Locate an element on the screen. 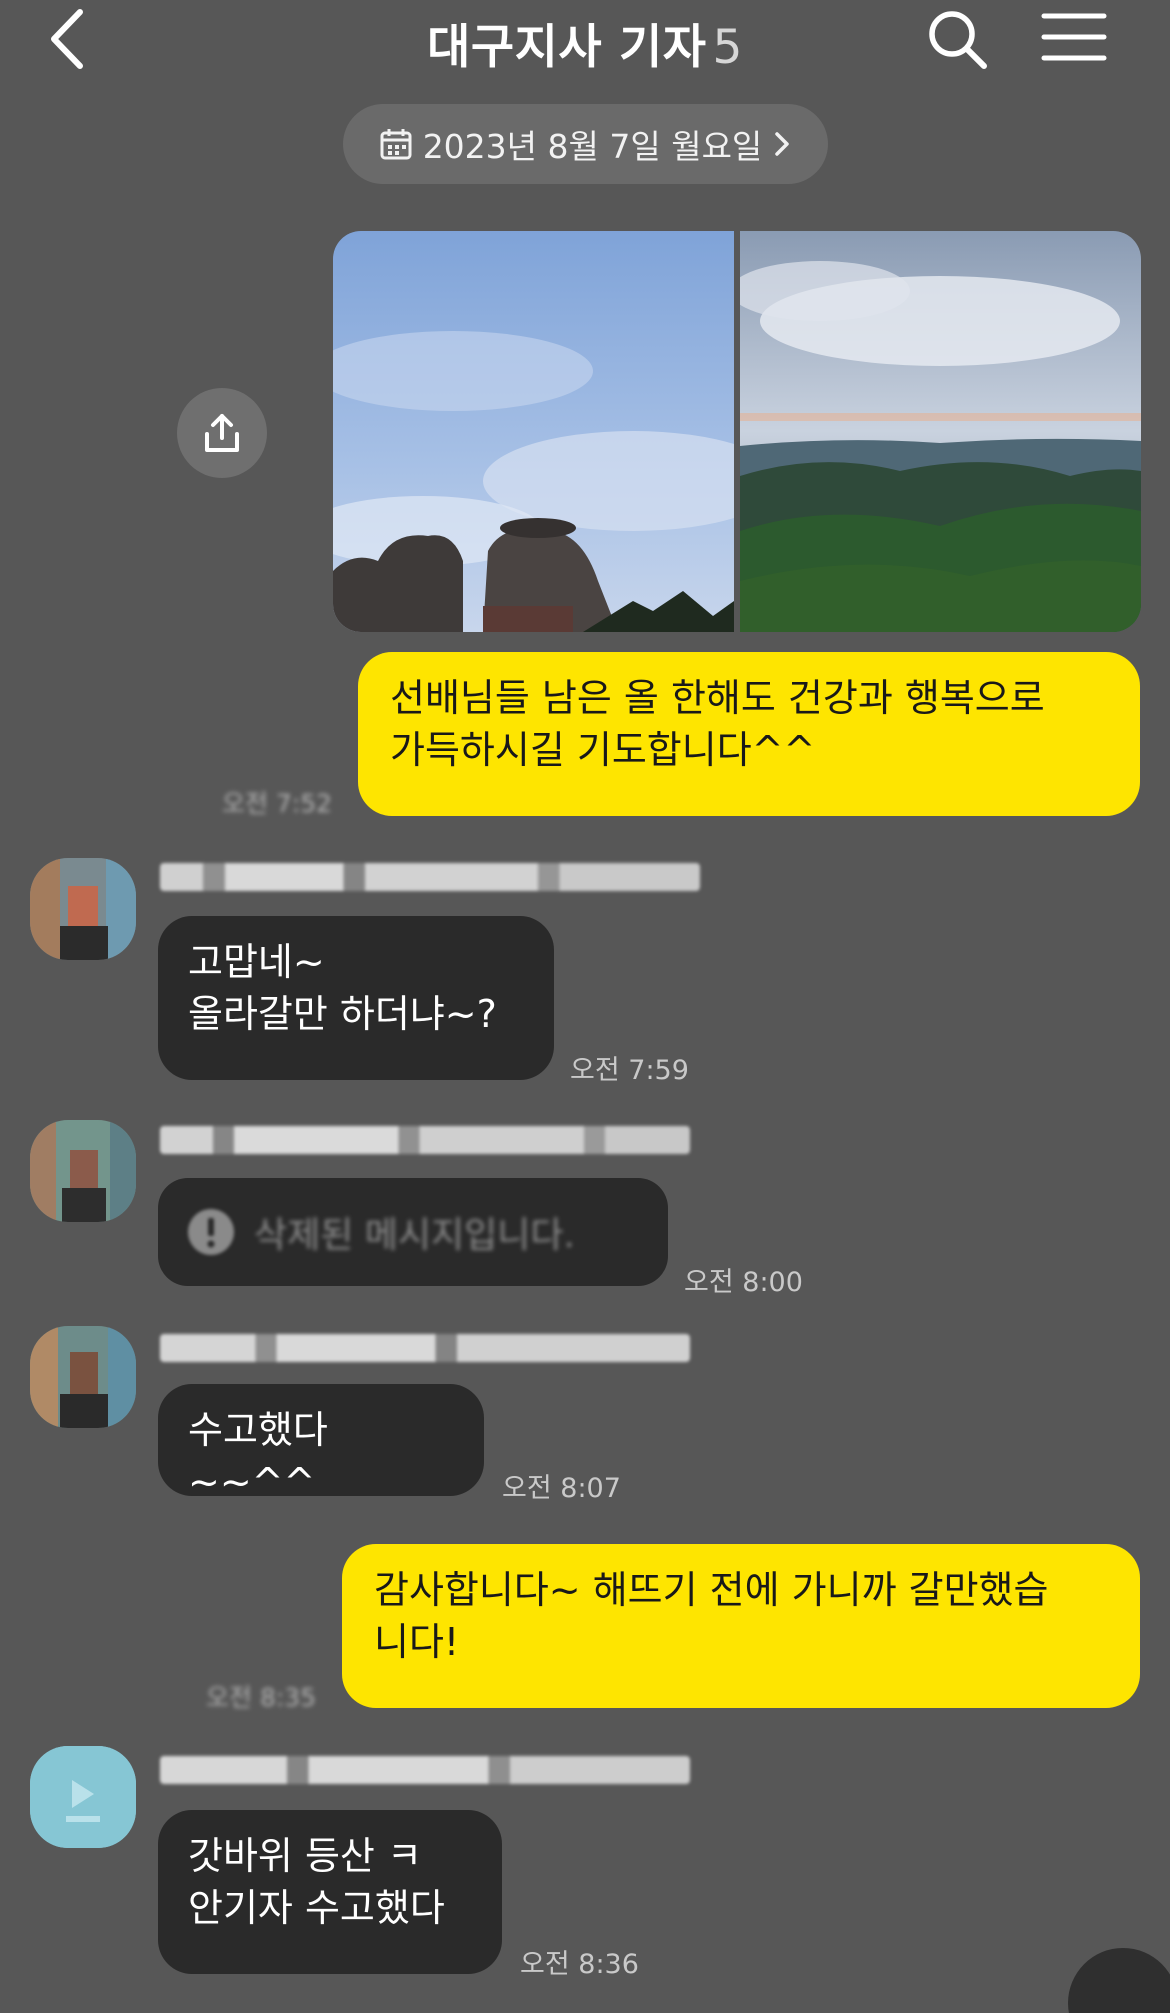  deleted-message-text: 삭제된 메시지입니다. is located at coordinates (414, 1235).